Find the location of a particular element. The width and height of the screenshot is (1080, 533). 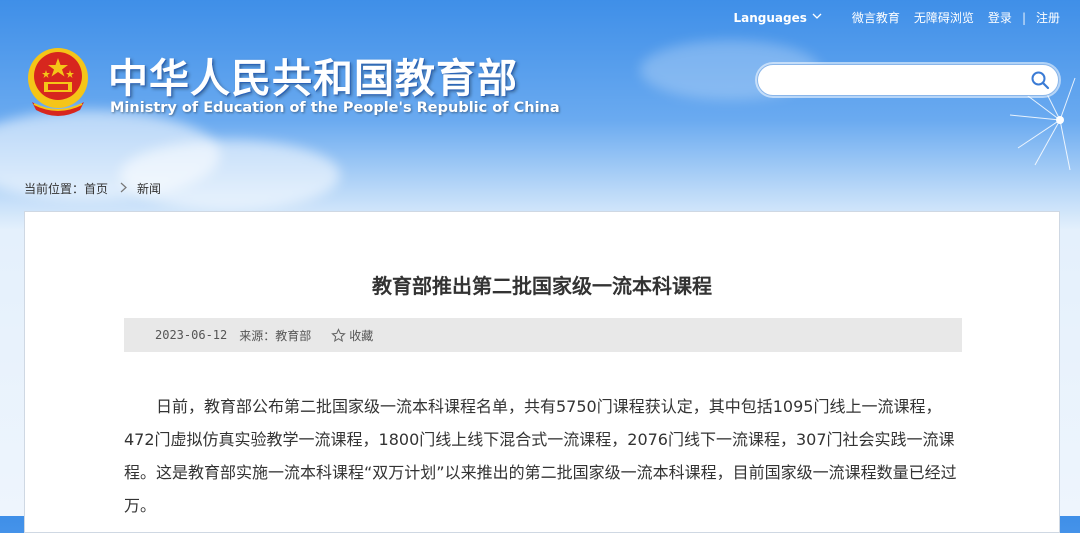

search-icon is located at coordinates (1040, 80).